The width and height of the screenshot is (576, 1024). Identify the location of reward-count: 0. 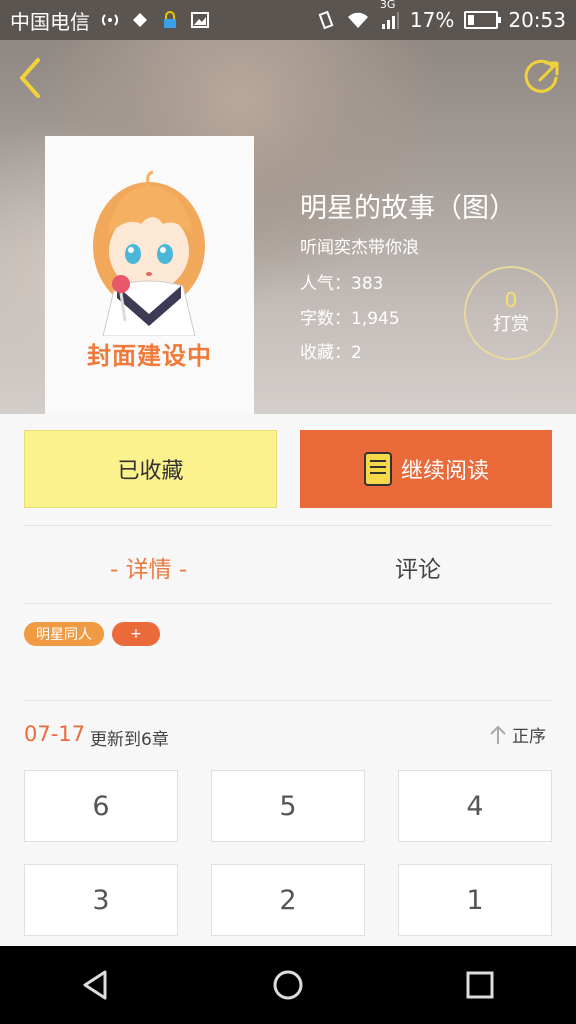
(511, 300).